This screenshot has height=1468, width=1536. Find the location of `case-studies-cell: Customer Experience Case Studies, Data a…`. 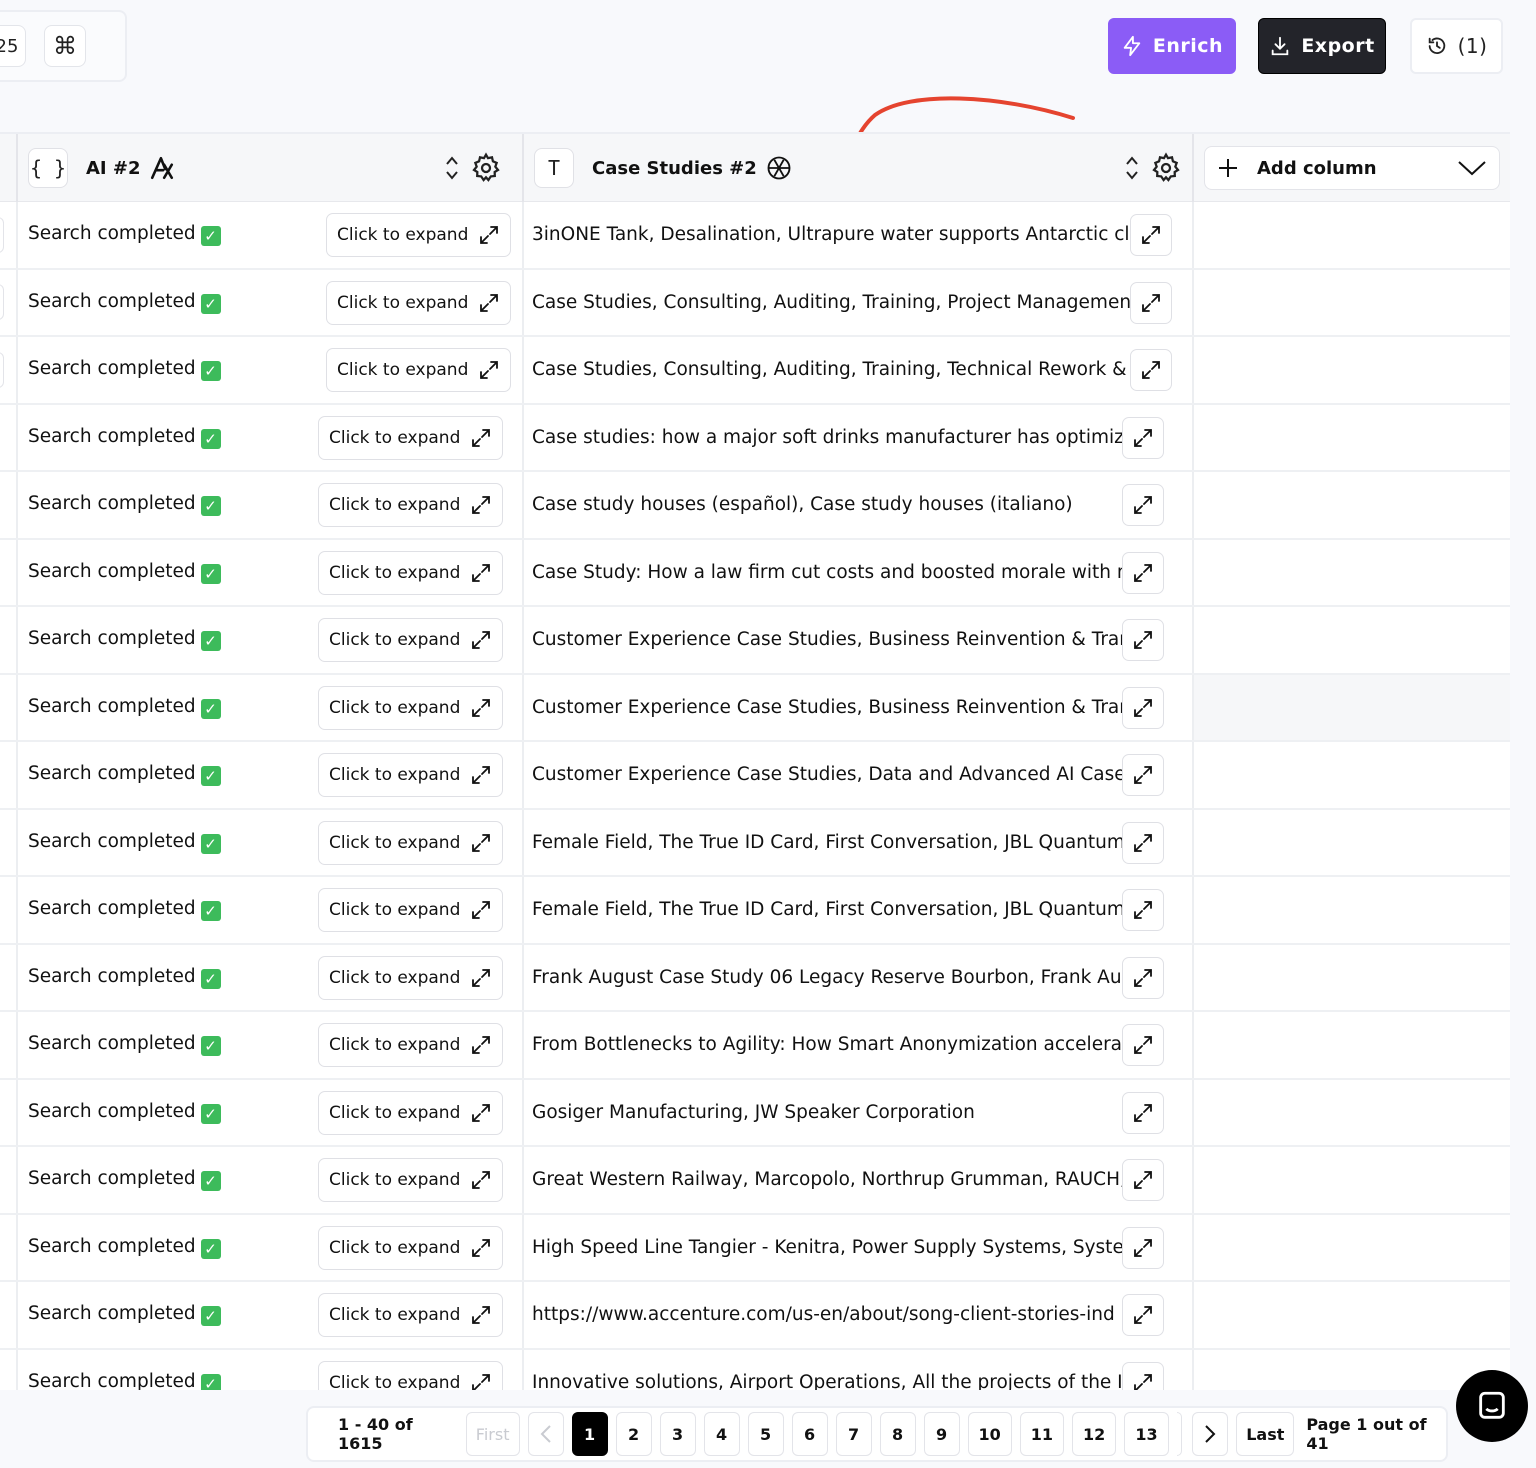

case-studies-cell: Customer Experience Case Studies, Data a… is located at coordinates (857, 775).